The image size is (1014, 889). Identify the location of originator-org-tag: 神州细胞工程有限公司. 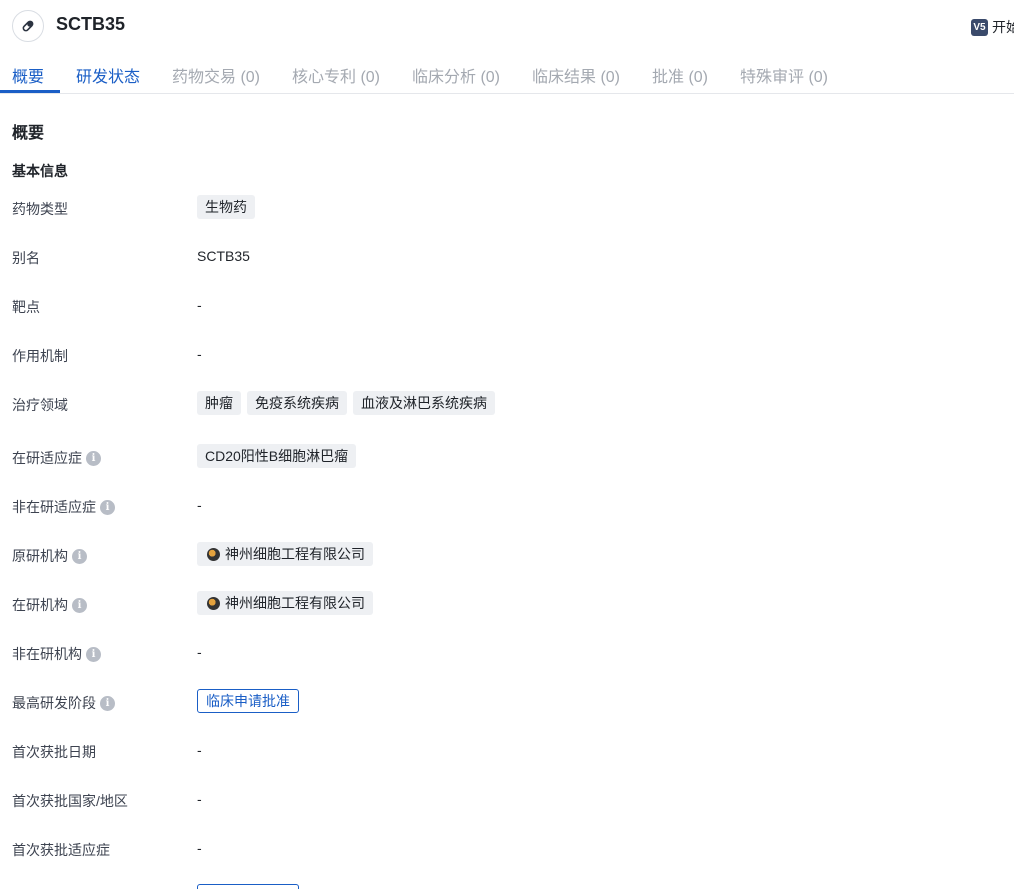
(285, 554).